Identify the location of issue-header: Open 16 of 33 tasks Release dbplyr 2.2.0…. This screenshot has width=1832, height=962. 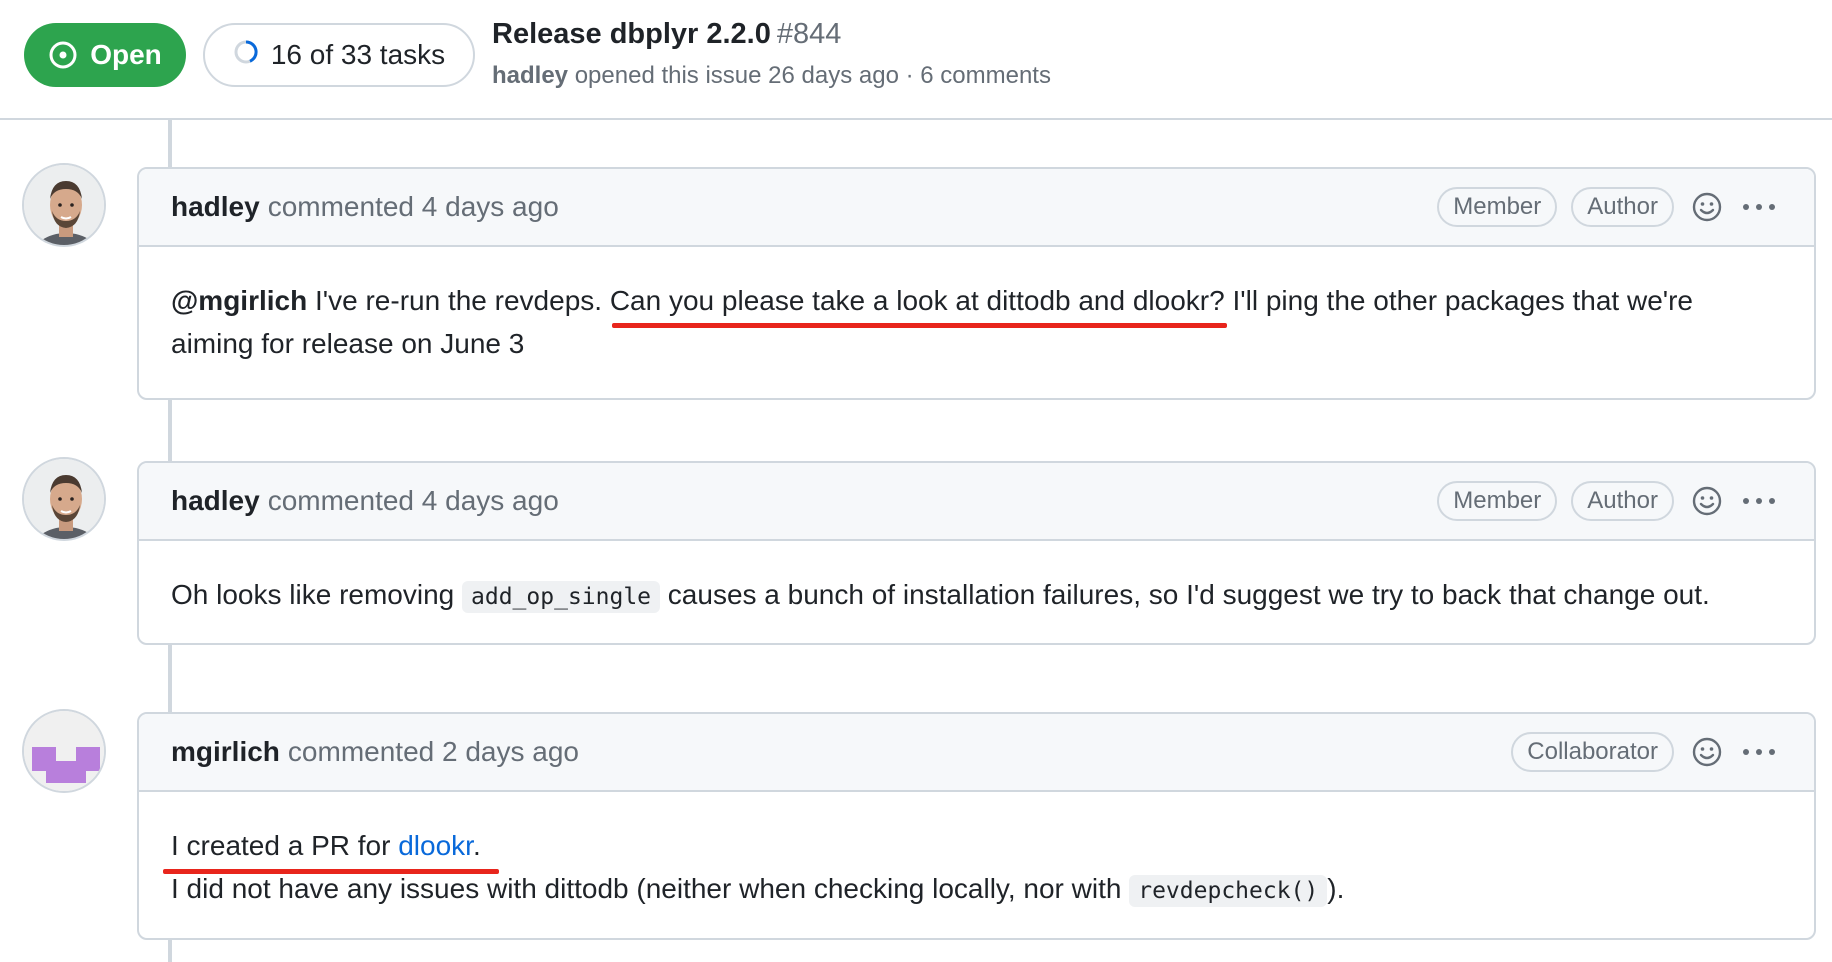
(916, 60).